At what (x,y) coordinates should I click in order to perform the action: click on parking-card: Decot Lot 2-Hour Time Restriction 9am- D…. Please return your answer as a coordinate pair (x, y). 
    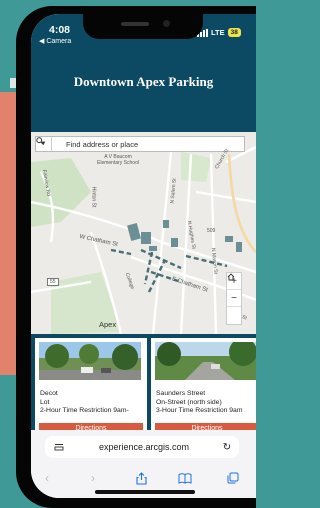
    Looking at the image, I should click on (91, 386).